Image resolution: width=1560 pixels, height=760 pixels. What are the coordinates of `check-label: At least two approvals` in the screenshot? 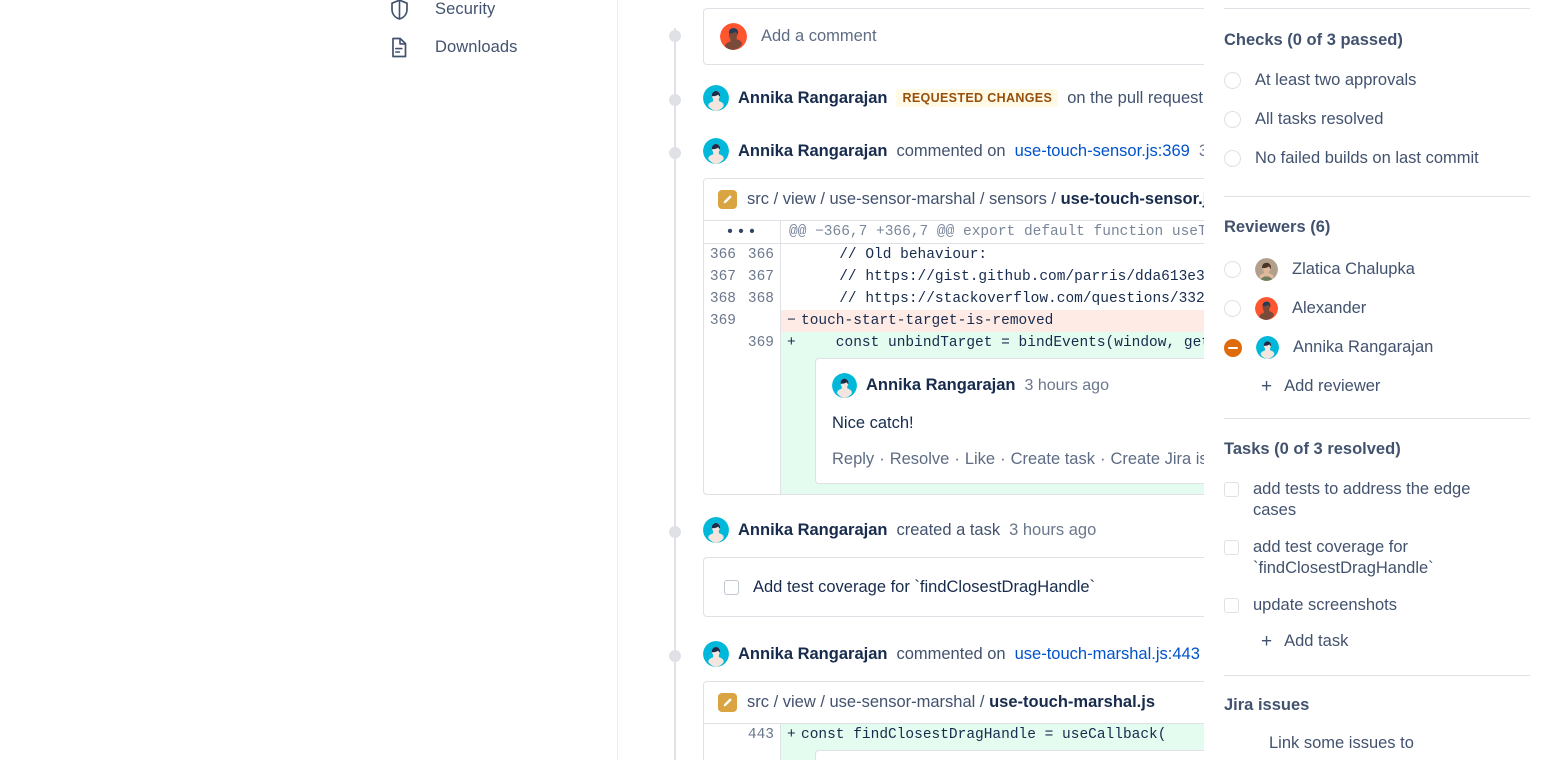 It's located at (1336, 80).